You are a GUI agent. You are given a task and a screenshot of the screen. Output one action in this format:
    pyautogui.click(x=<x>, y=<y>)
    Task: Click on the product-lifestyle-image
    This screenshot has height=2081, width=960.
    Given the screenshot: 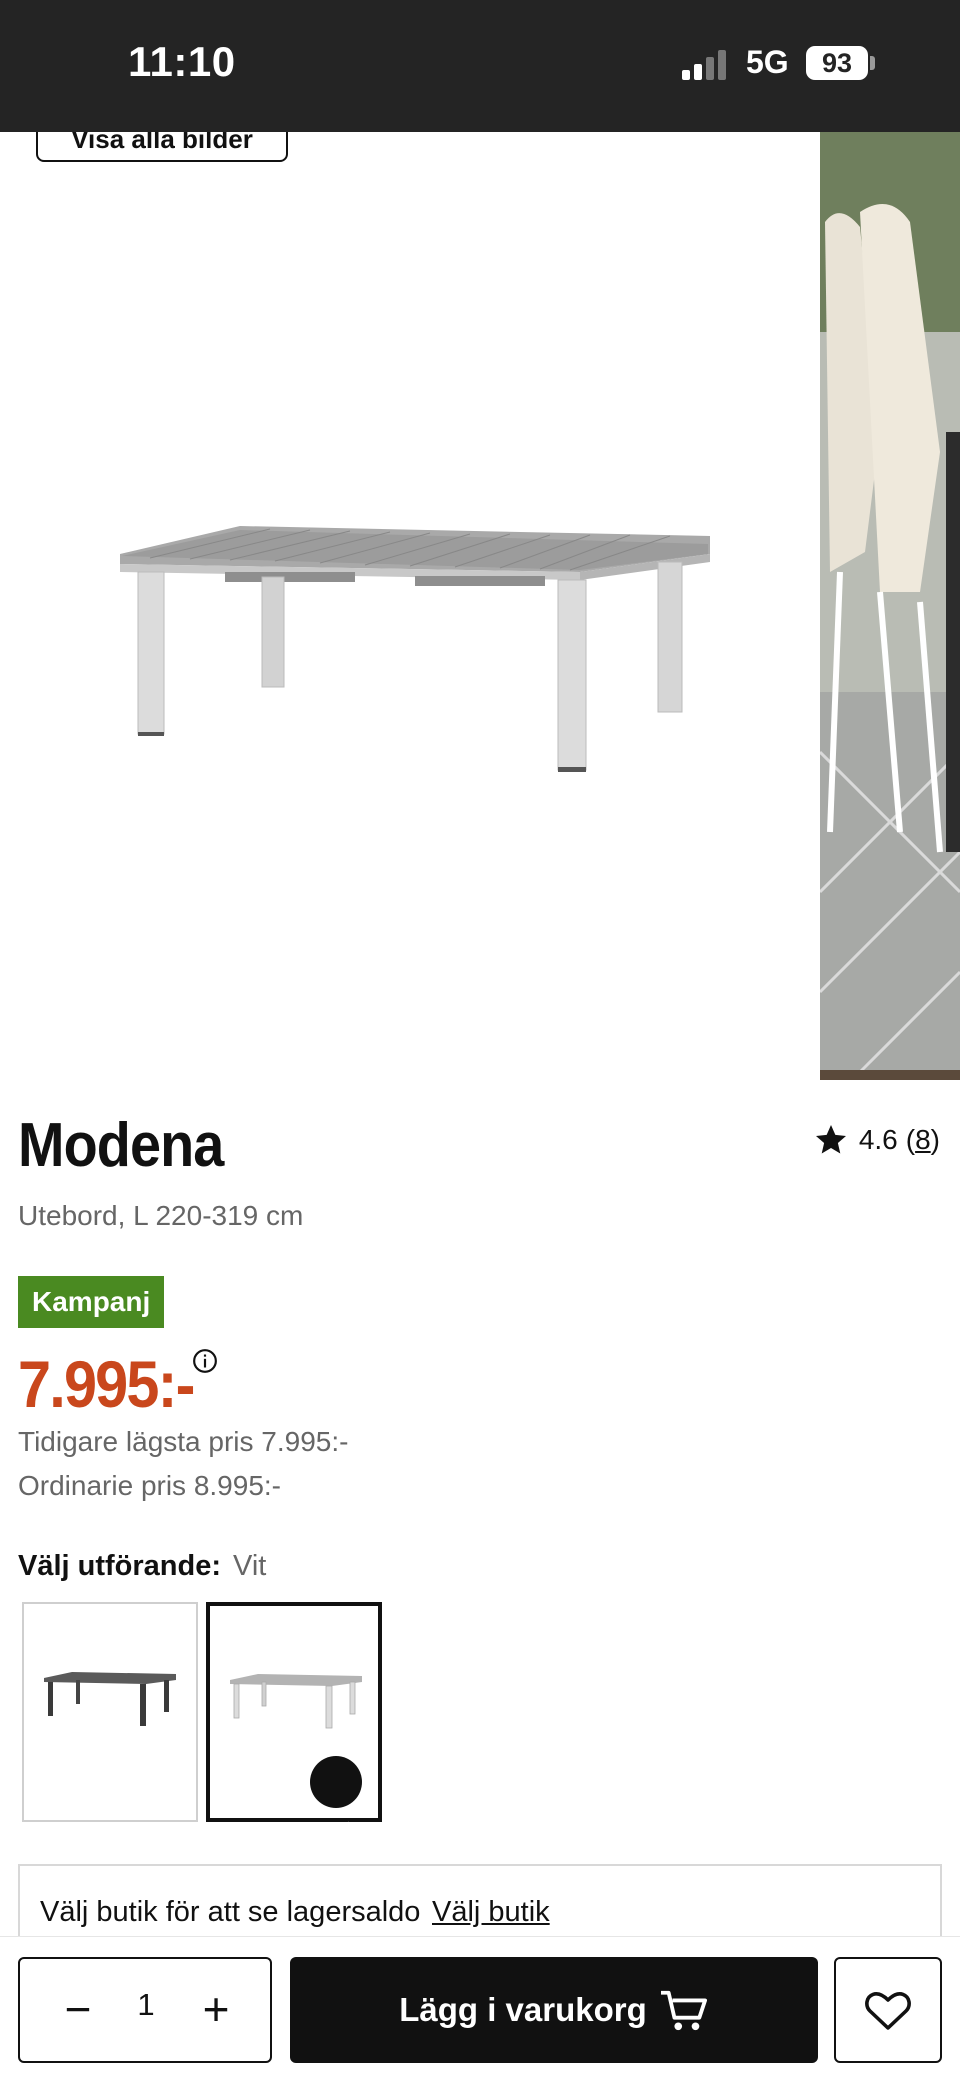 What is the action you would take?
    pyautogui.click(x=890, y=606)
    